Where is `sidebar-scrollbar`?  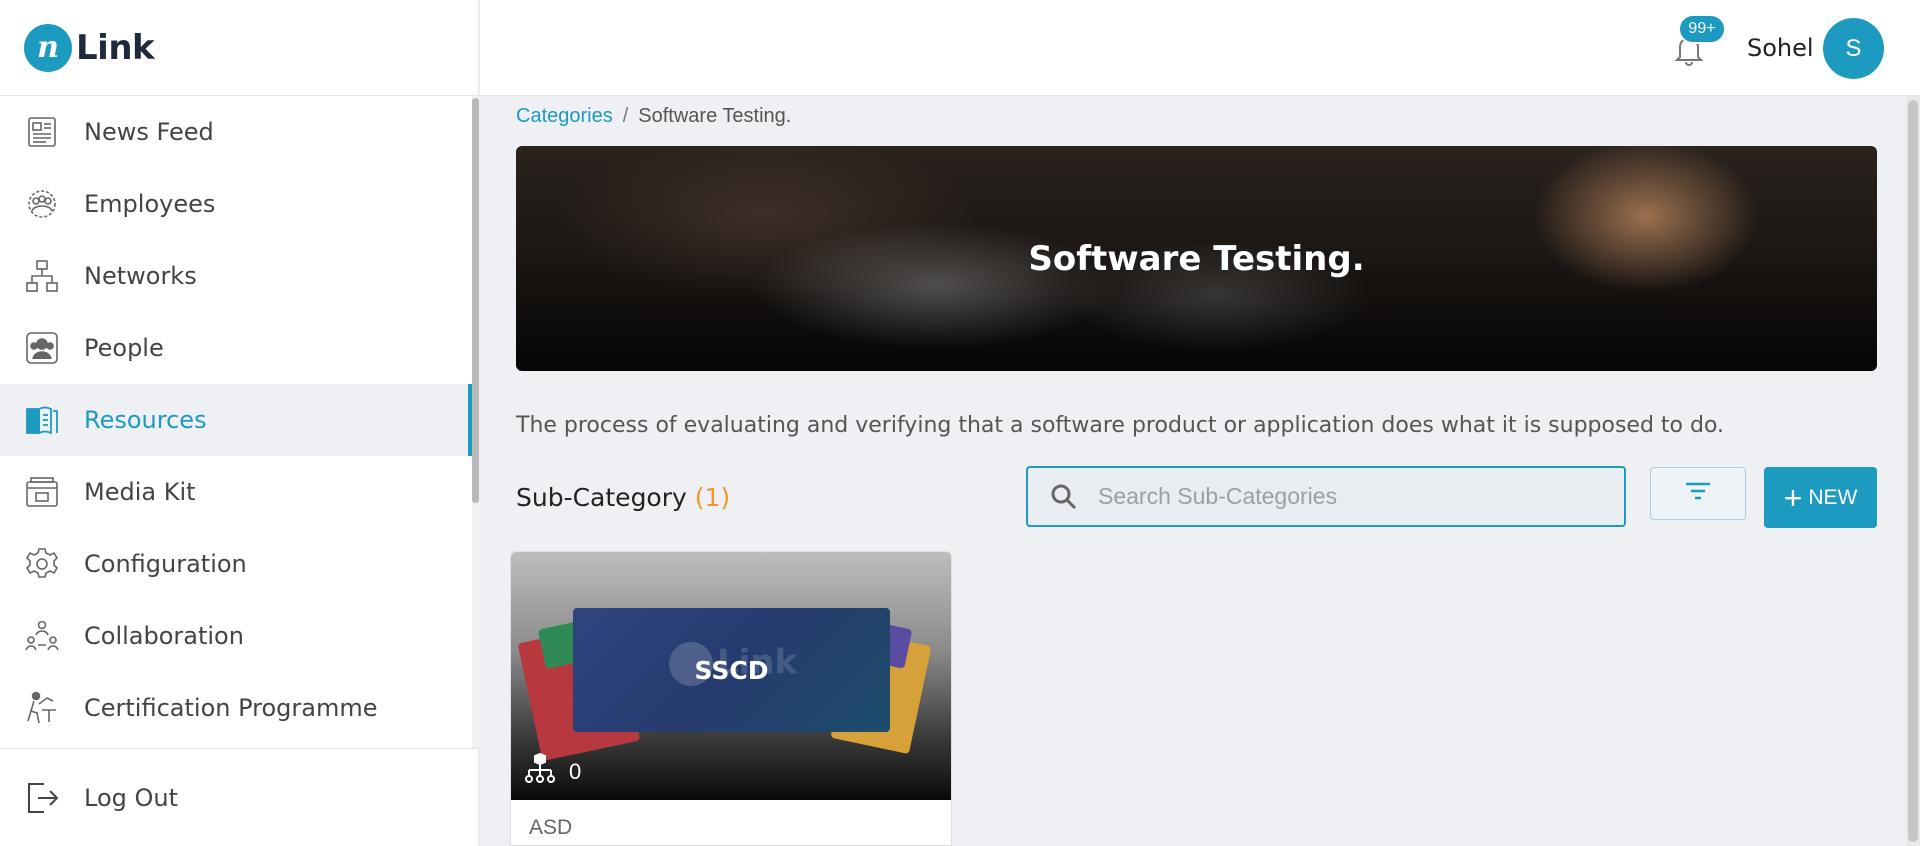
sidebar-scrollbar is located at coordinates (475, 422).